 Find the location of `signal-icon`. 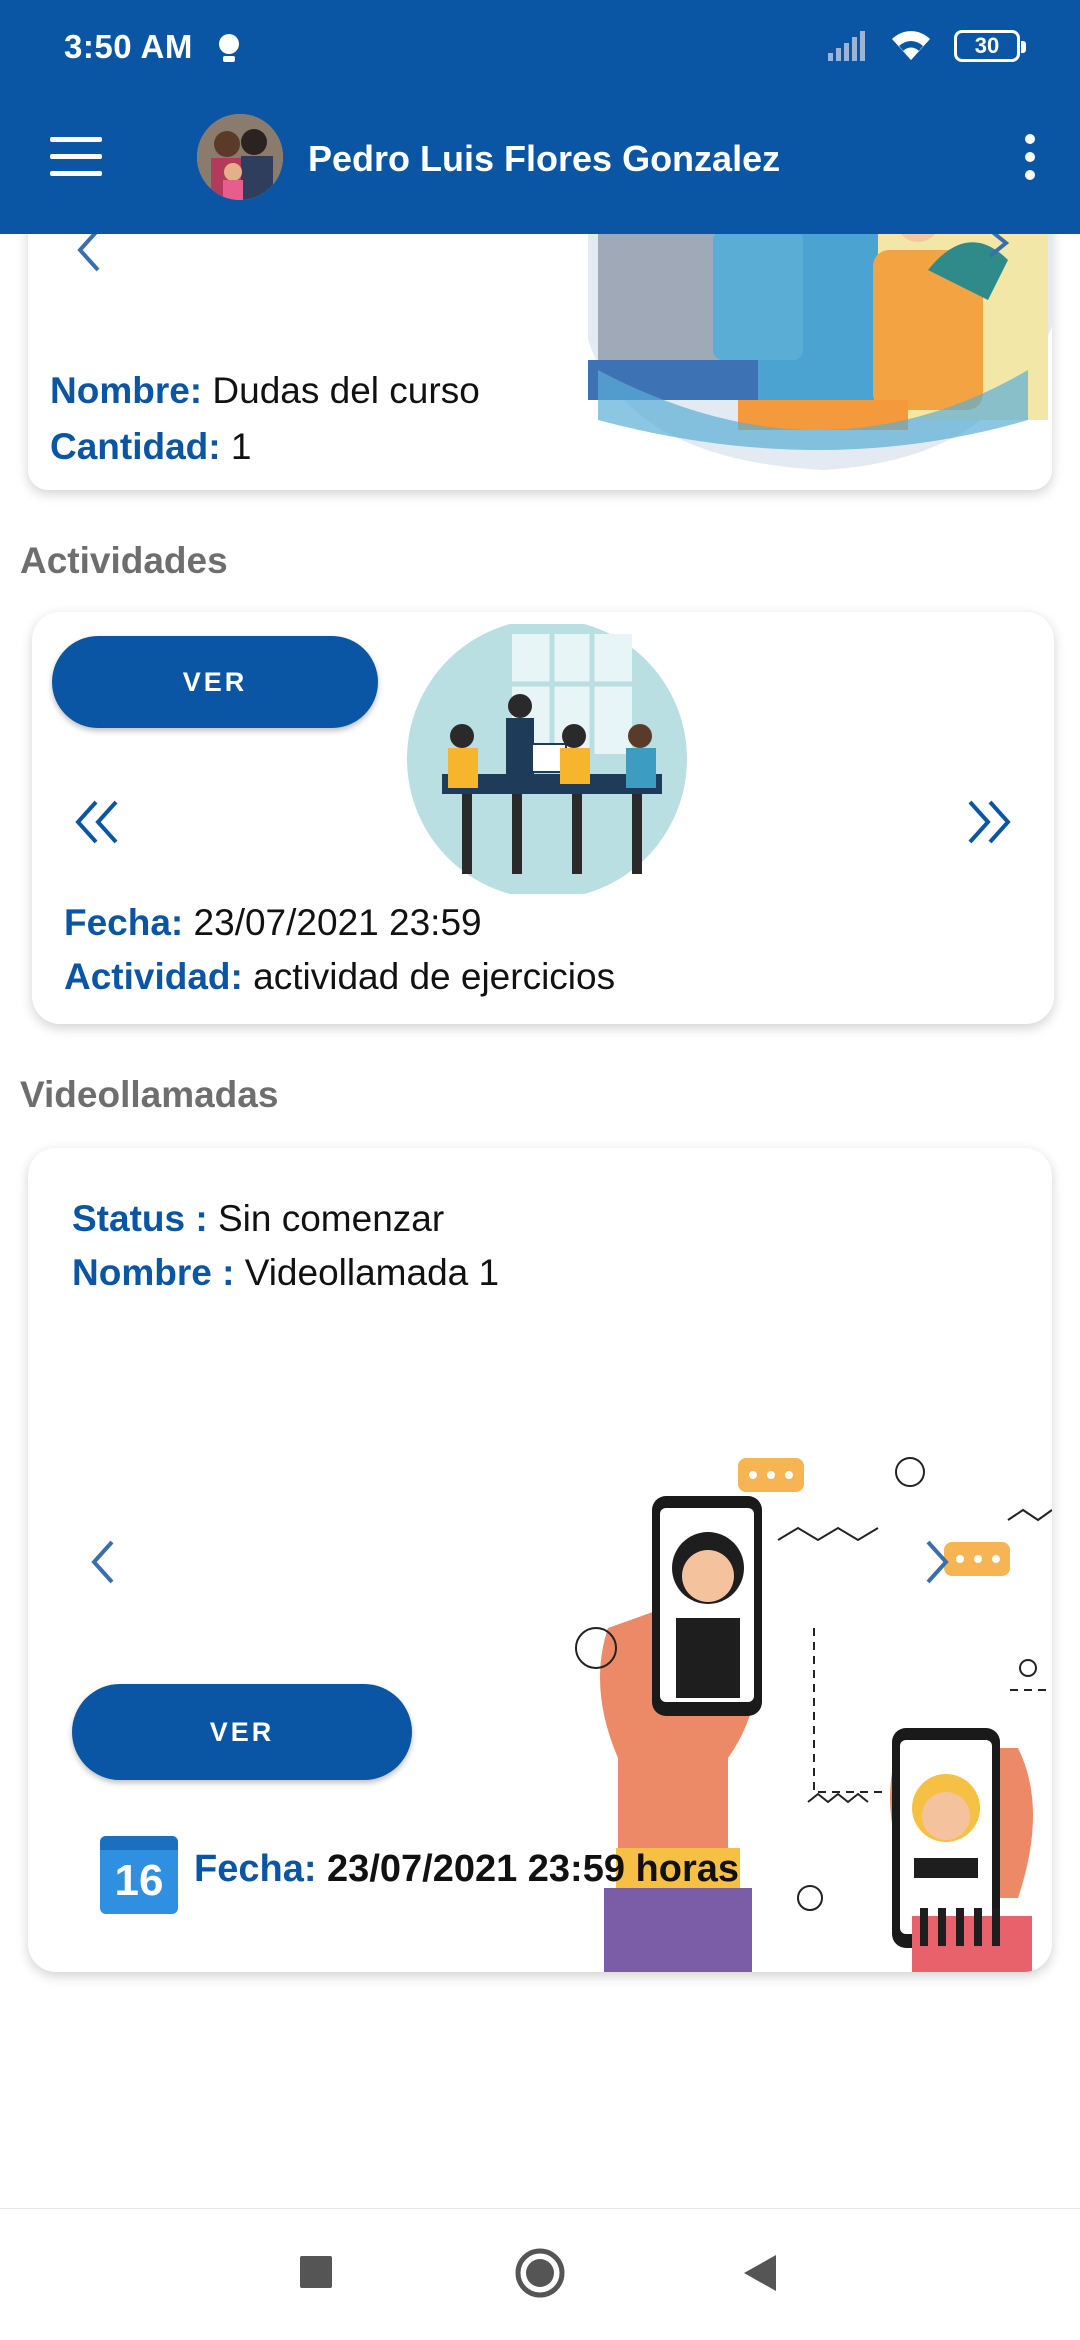

signal-icon is located at coordinates (846, 46).